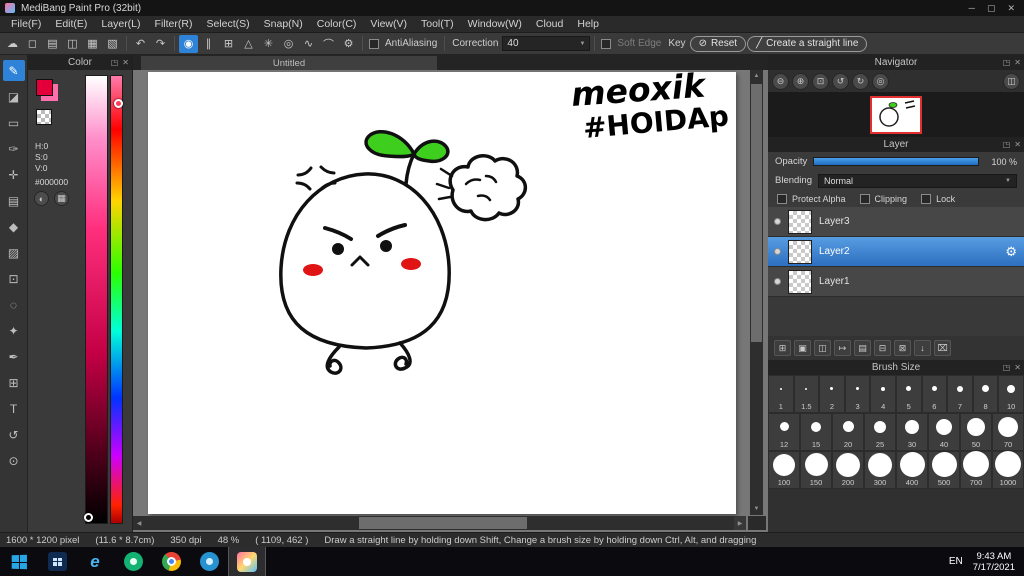 This screenshot has height=576, width=1024. Describe the element at coordinates (247, 561) in the screenshot. I see `taskbar-icon-medibang` at that location.